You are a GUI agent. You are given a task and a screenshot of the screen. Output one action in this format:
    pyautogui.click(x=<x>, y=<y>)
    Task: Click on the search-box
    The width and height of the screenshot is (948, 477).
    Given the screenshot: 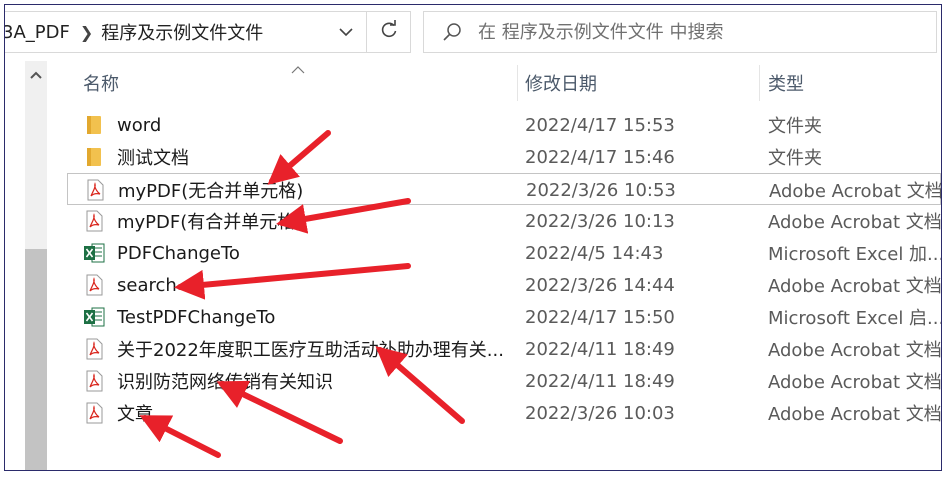 What is the action you would take?
    pyautogui.click(x=680, y=32)
    